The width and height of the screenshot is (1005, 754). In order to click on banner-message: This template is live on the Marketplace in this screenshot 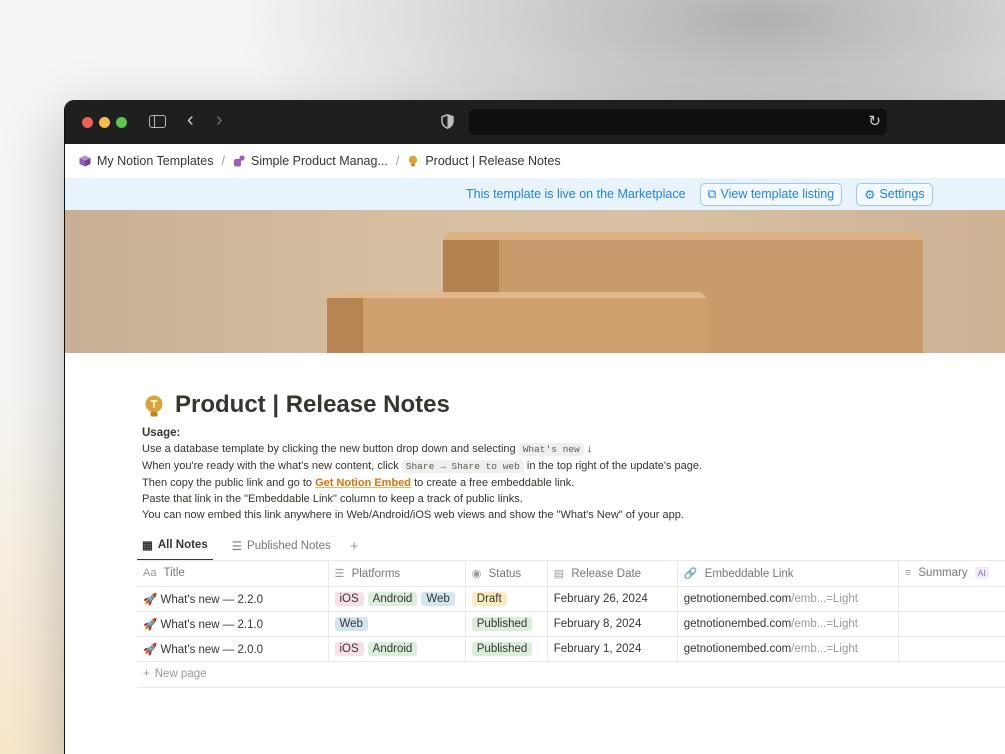, I will do `click(576, 194)`.